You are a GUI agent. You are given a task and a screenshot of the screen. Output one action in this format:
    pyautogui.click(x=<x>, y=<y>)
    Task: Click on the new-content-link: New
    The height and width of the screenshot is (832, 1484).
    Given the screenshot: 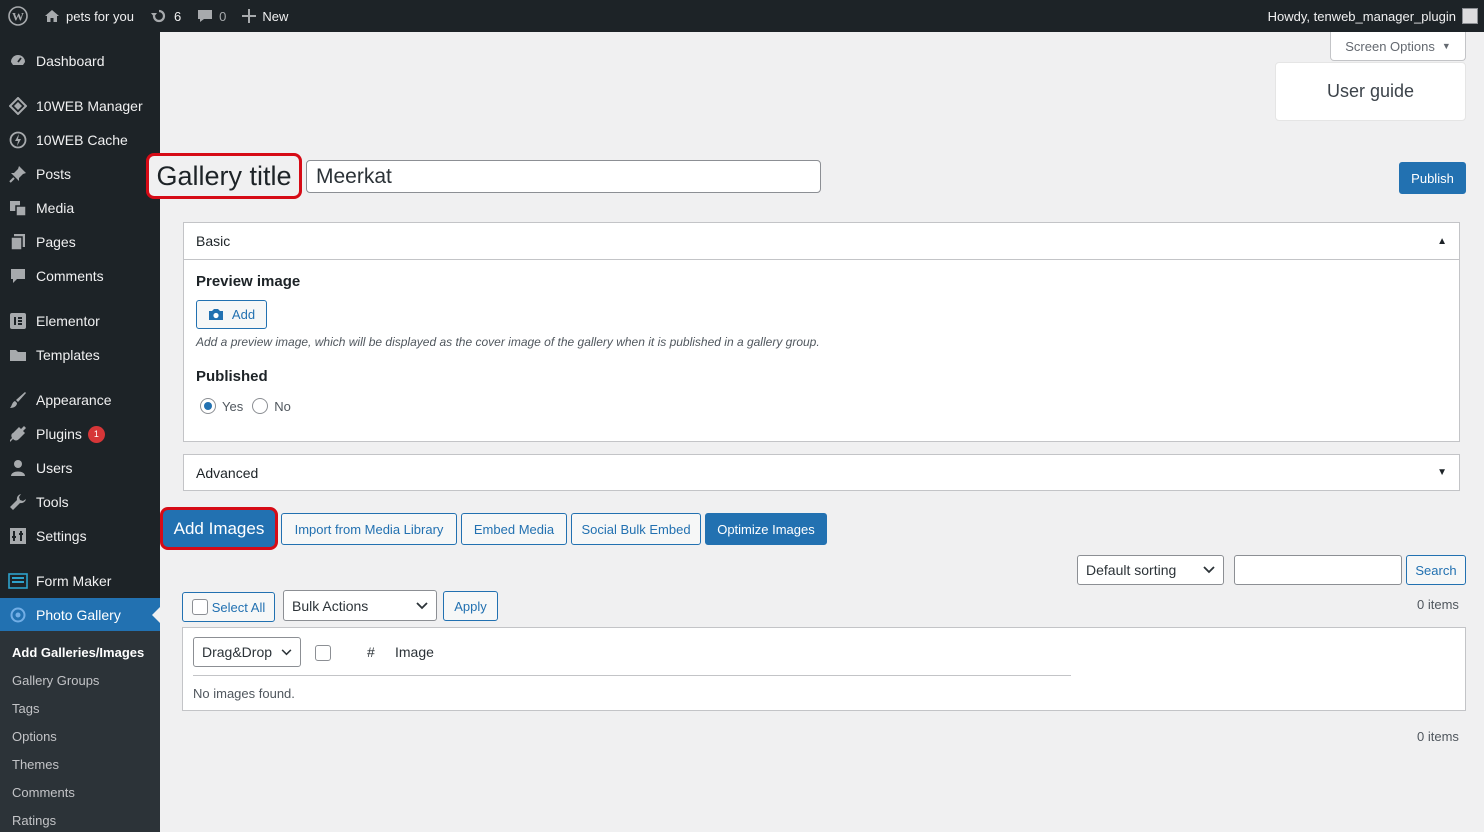 What is the action you would take?
    pyautogui.click(x=265, y=16)
    